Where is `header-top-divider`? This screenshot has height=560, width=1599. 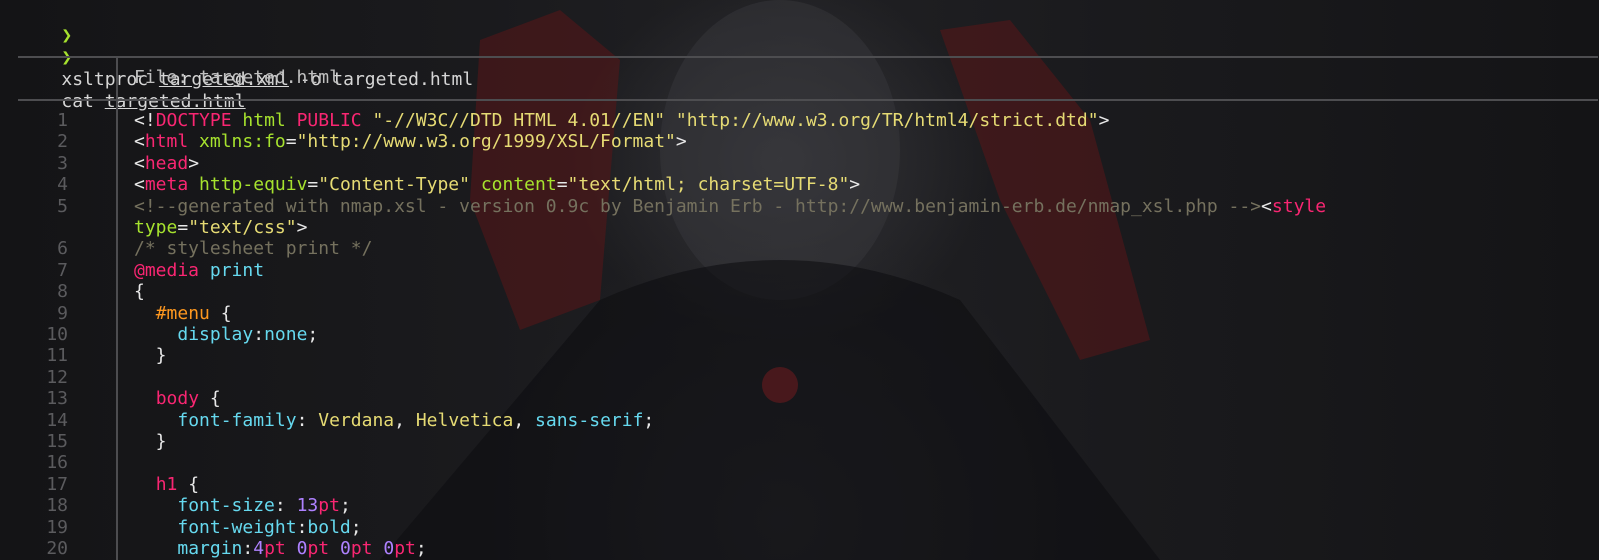
header-top-divider is located at coordinates (808, 57).